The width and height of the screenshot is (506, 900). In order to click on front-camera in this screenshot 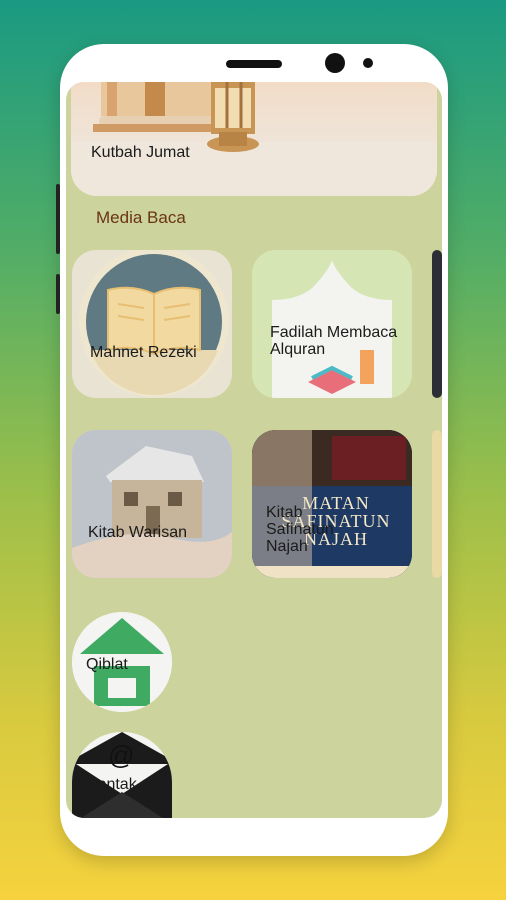, I will do `click(335, 63)`.